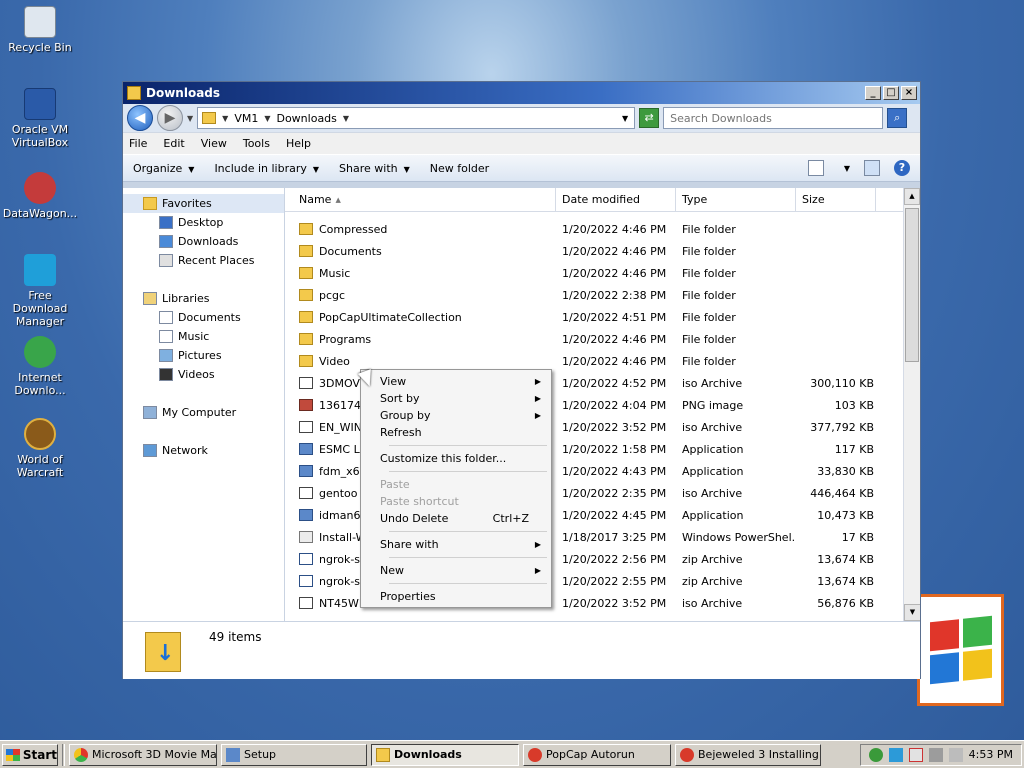  What do you see at coordinates (40, 270) in the screenshot?
I see `free-download-manager-icon` at bounding box center [40, 270].